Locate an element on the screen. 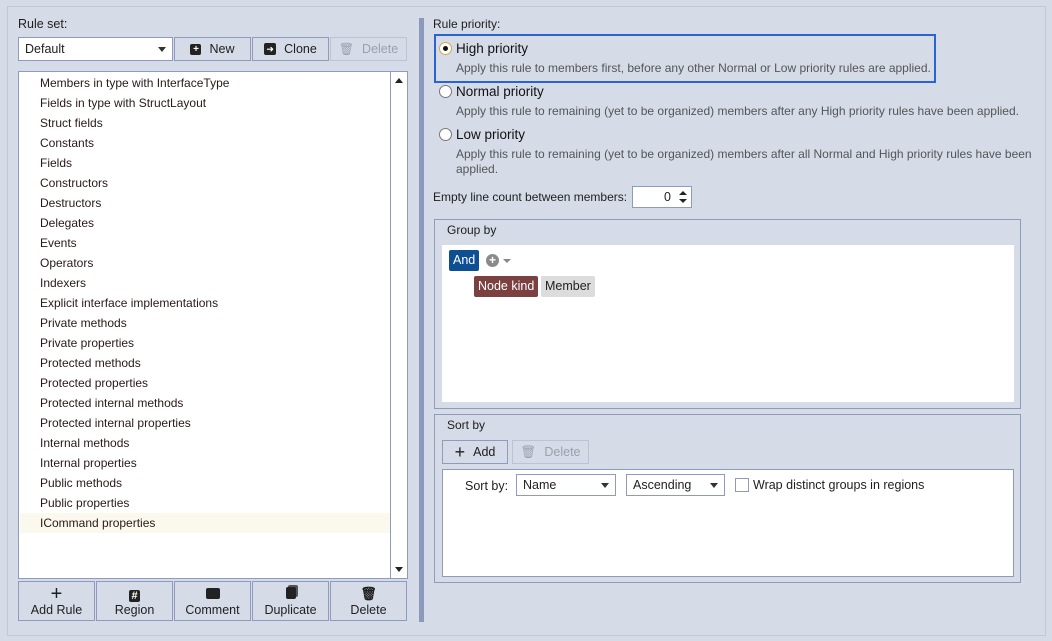  rule-list-item: Delegates is located at coordinates (205, 223).